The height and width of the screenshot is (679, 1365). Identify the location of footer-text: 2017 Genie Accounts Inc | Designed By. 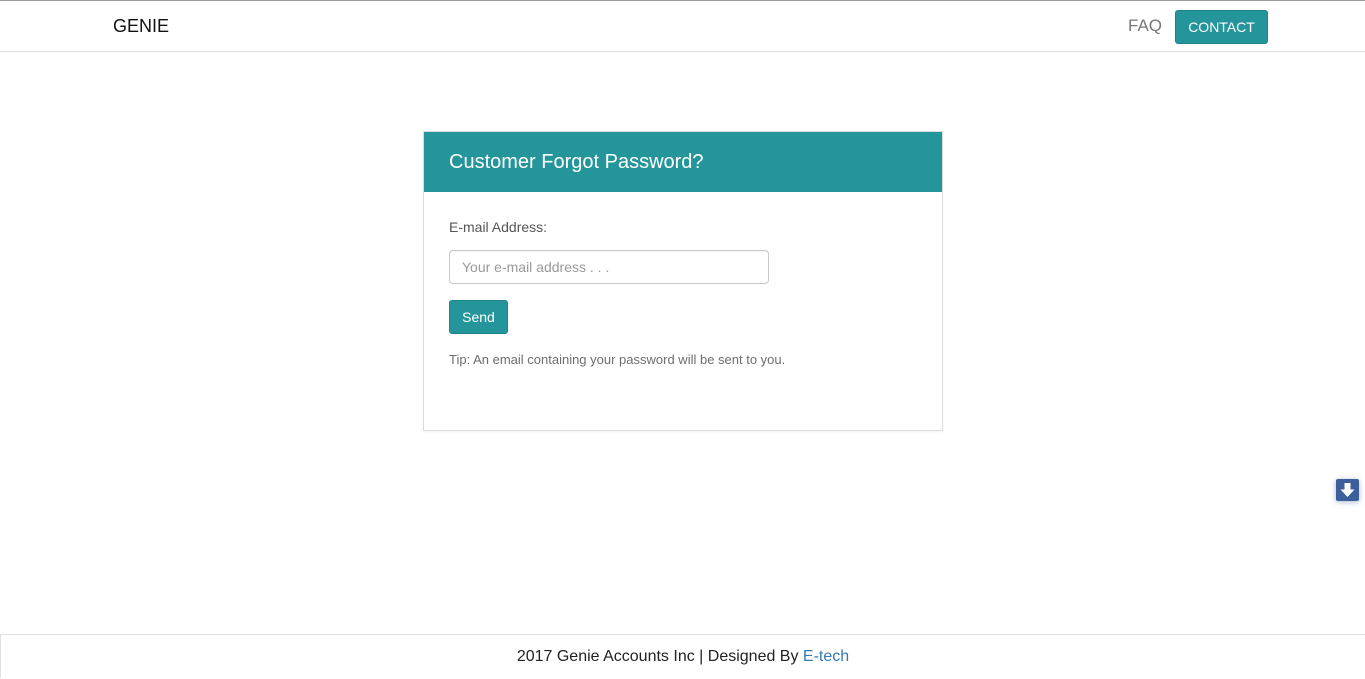
(659, 656).